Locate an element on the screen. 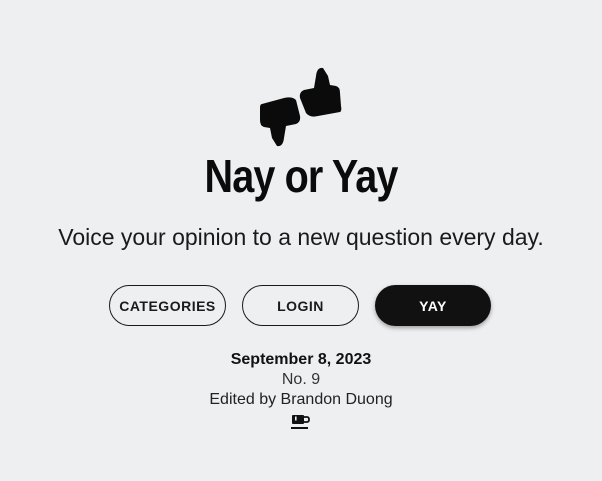 This screenshot has width=602, height=481. login-button: LOGIN is located at coordinates (300, 305).